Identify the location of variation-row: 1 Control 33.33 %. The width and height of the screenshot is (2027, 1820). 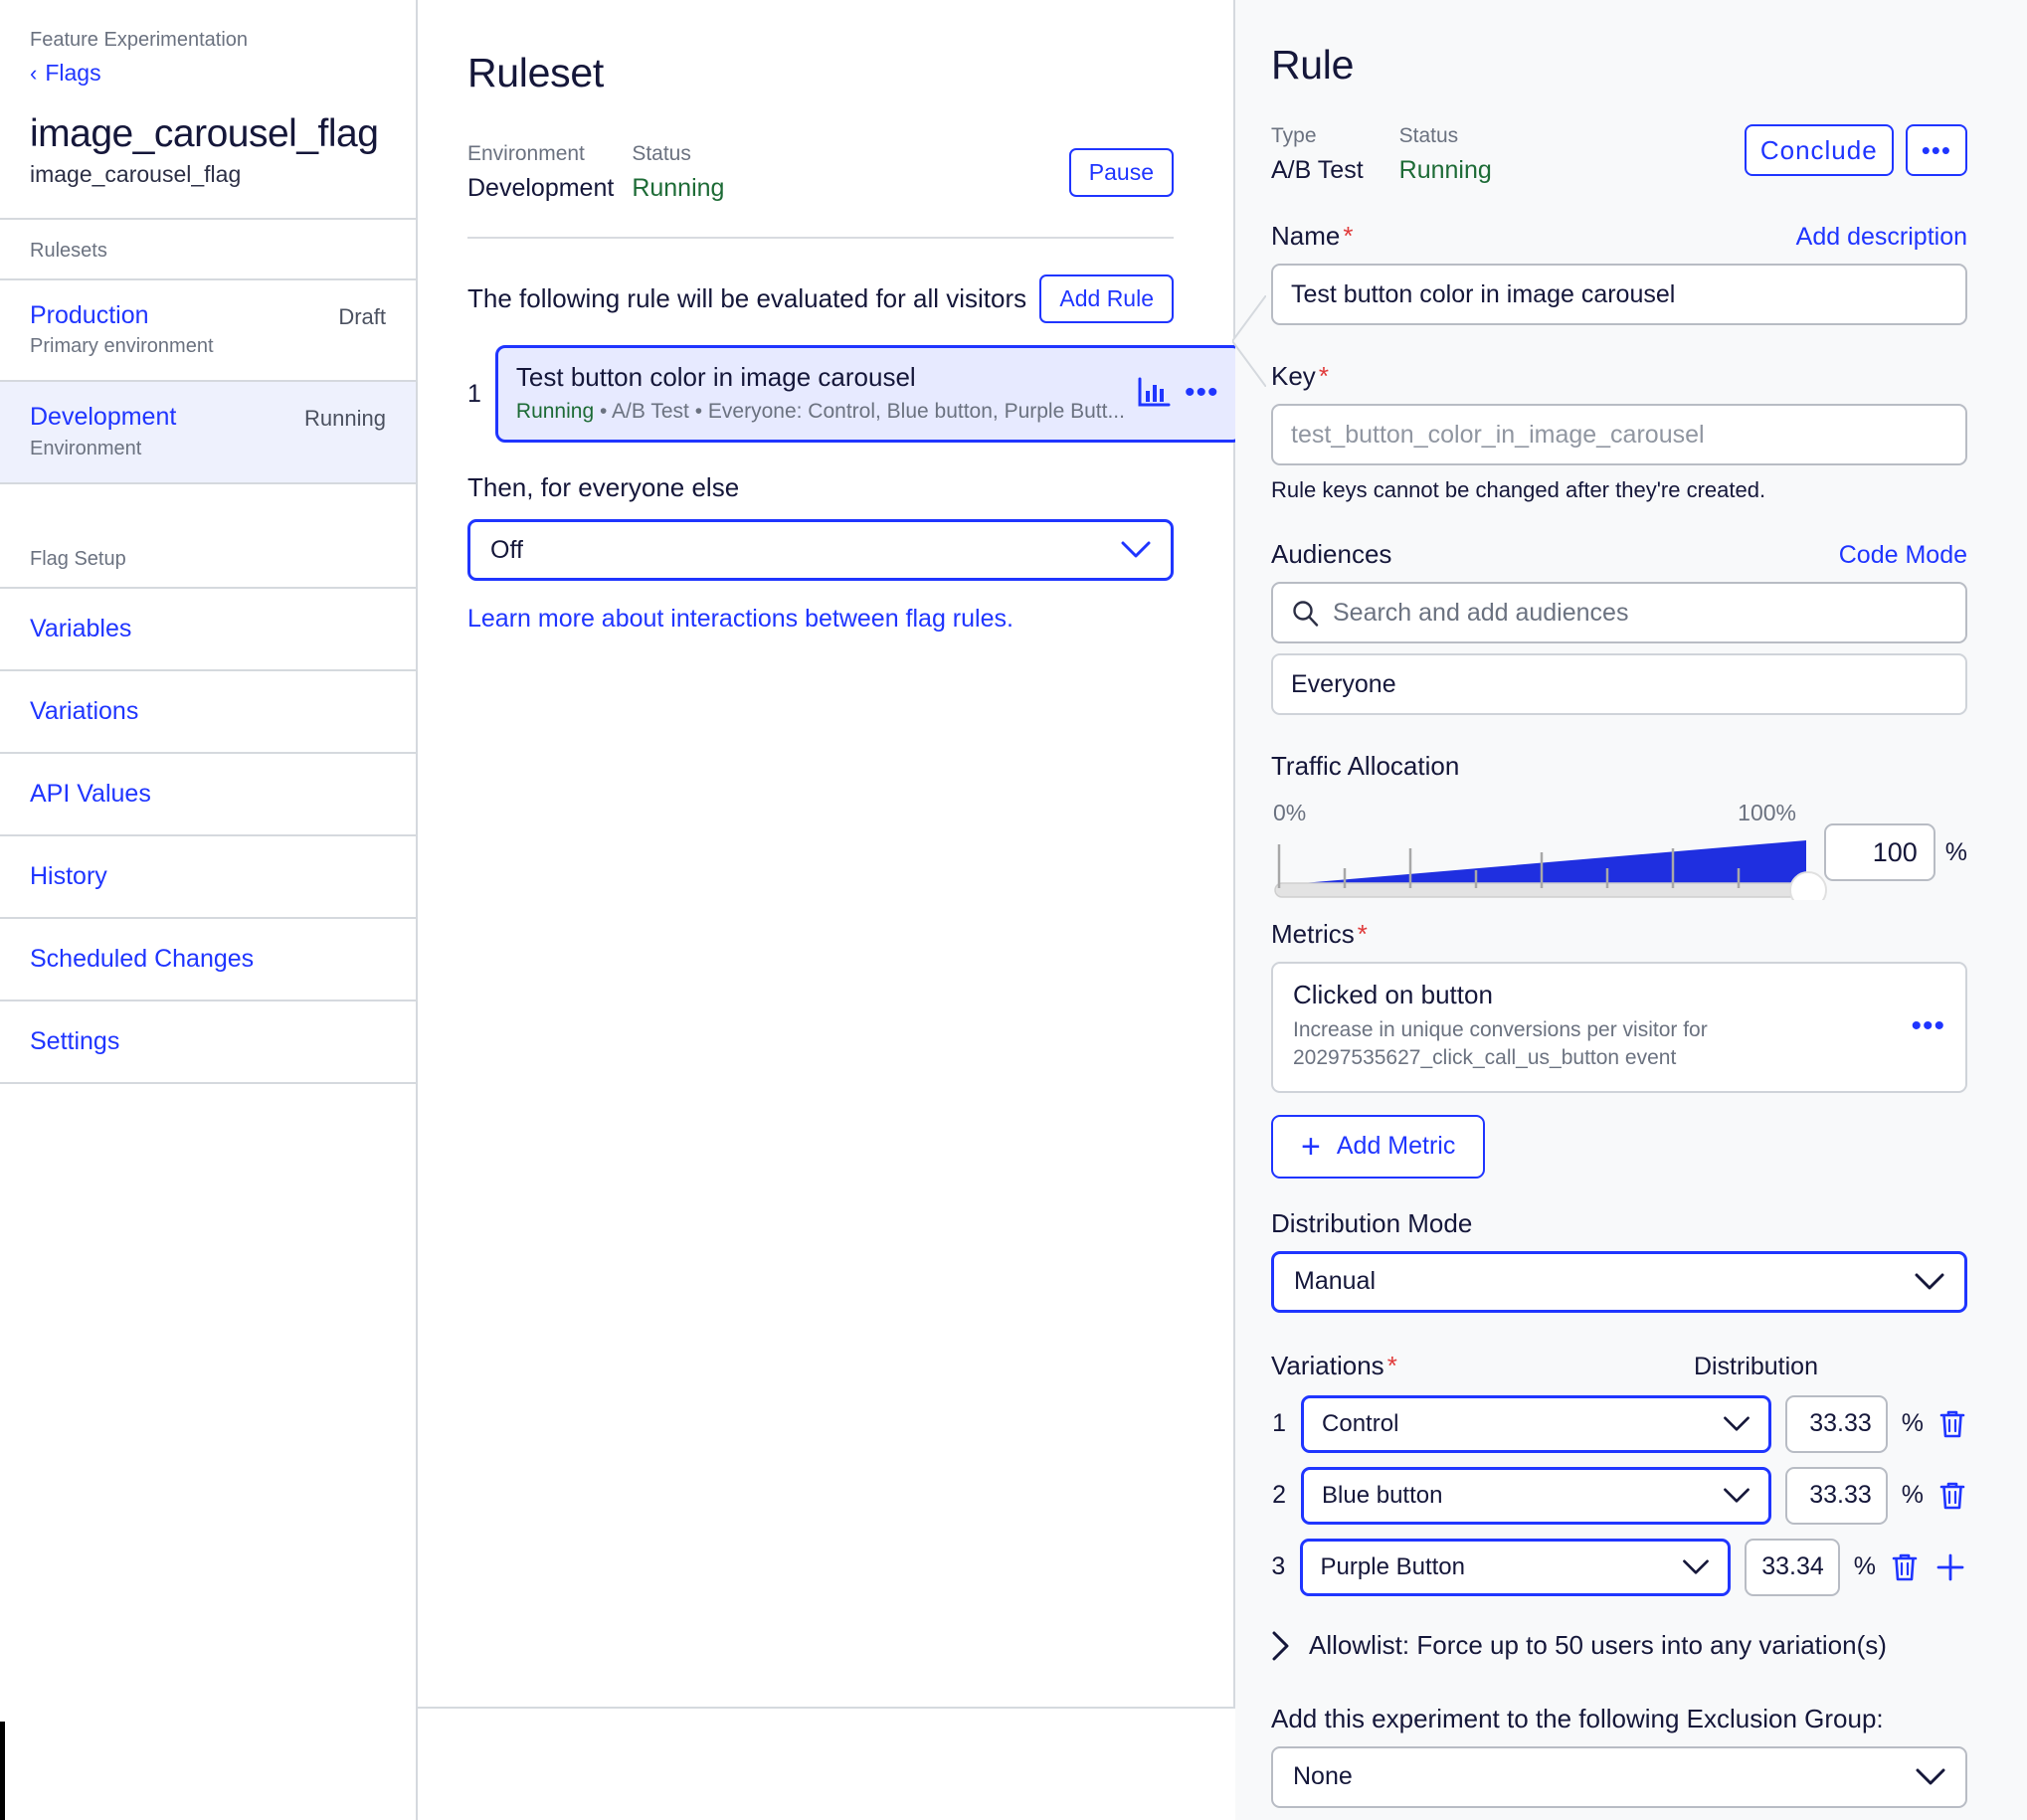
(1619, 1423).